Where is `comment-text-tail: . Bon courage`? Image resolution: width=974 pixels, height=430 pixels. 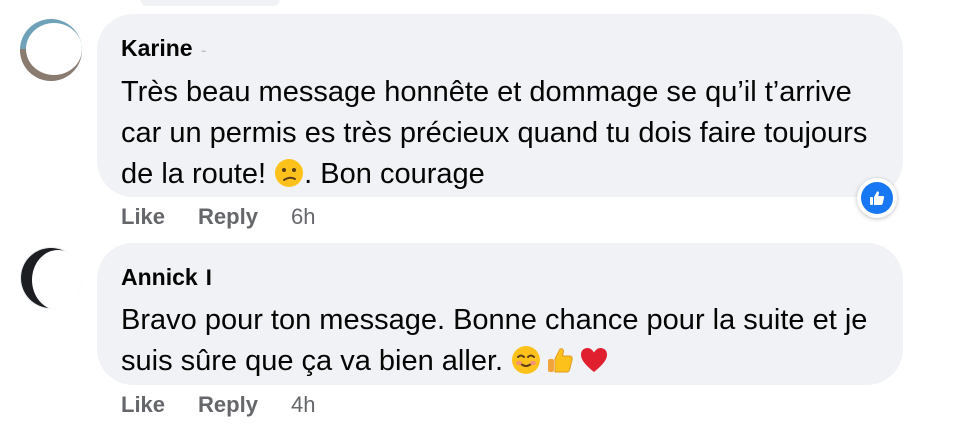 comment-text-tail: . Bon courage is located at coordinates (394, 174).